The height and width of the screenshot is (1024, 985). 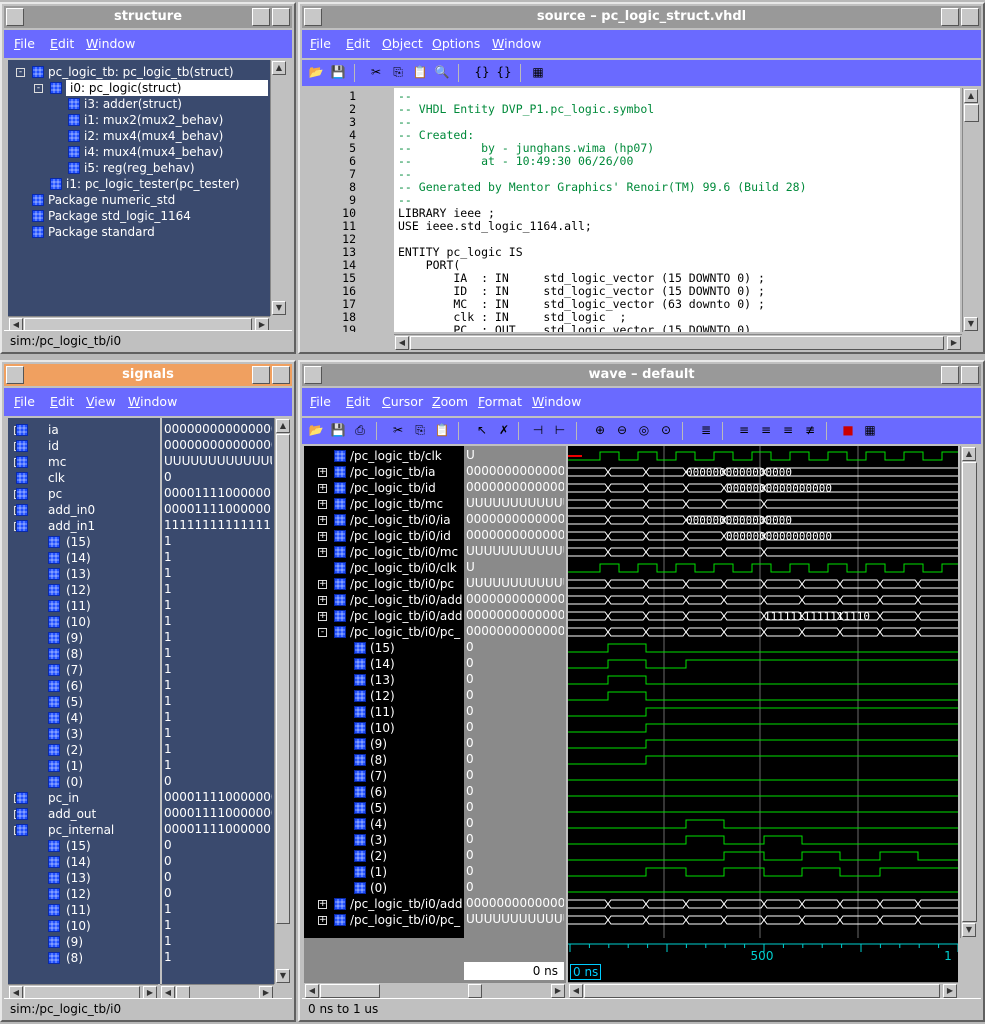 I want to click on signal-name: pc, so click(x=55, y=494).